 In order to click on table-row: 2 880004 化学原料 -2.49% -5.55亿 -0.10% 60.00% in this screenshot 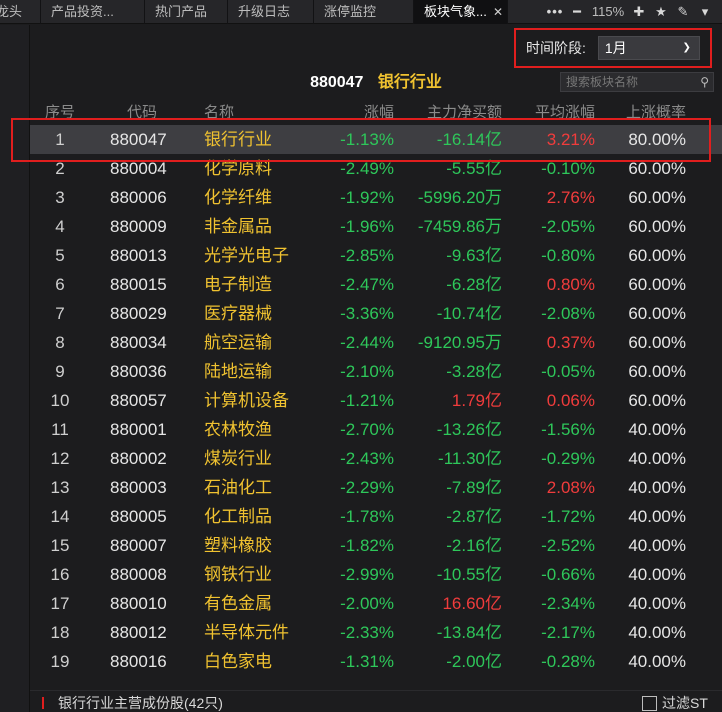, I will do `click(376, 168)`.